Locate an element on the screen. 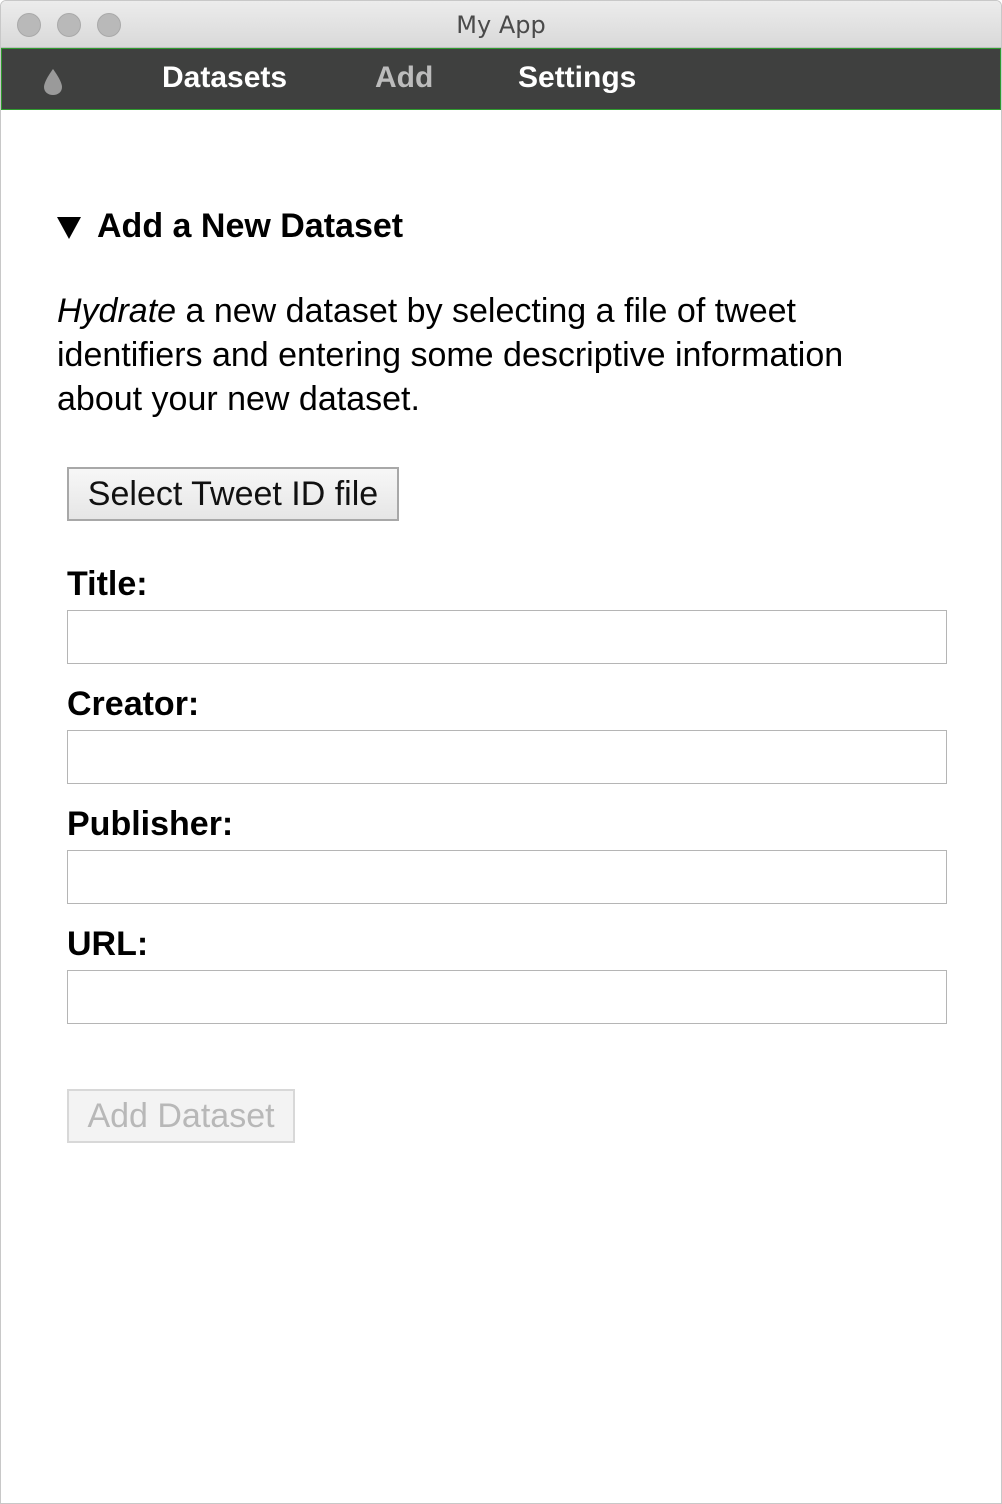 This screenshot has height=1504, width=1002. title-field is located at coordinates (507, 637).